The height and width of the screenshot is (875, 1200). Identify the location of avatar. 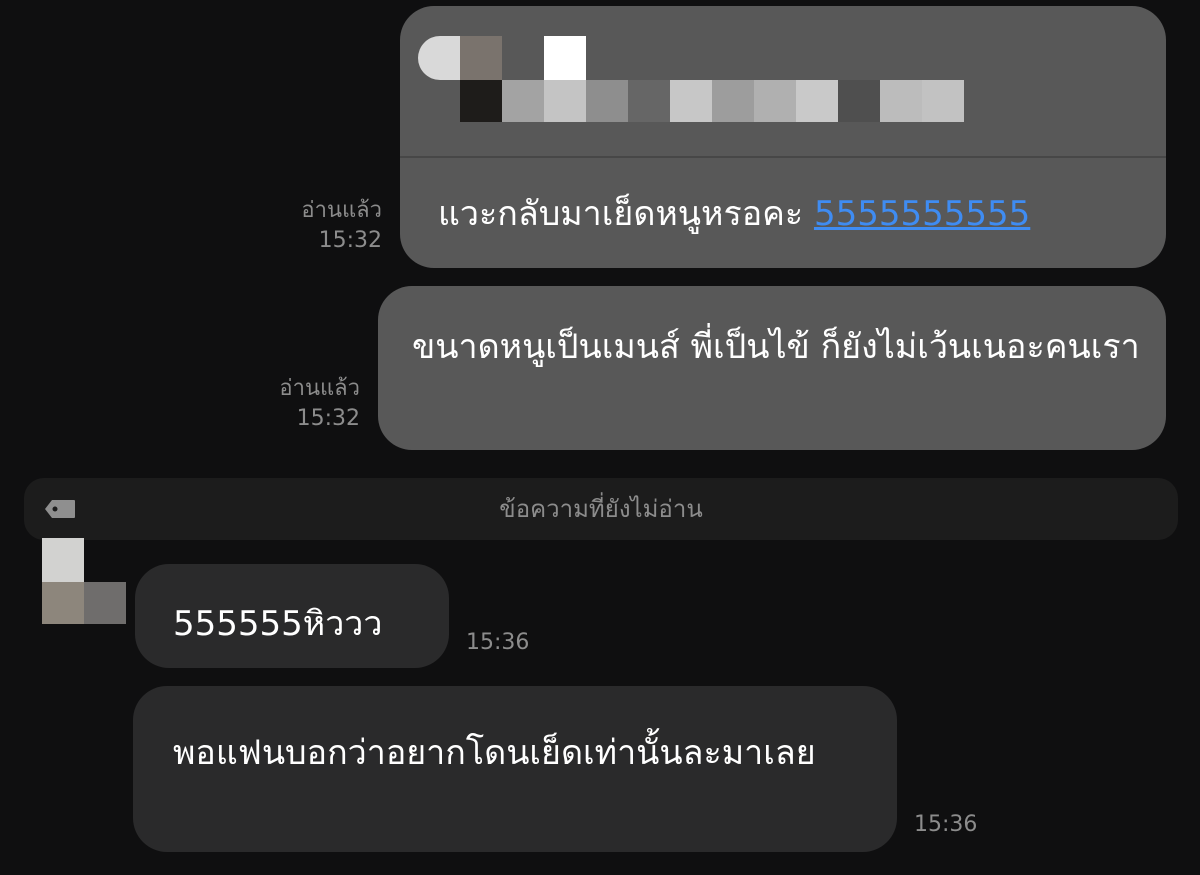
(84, 581).